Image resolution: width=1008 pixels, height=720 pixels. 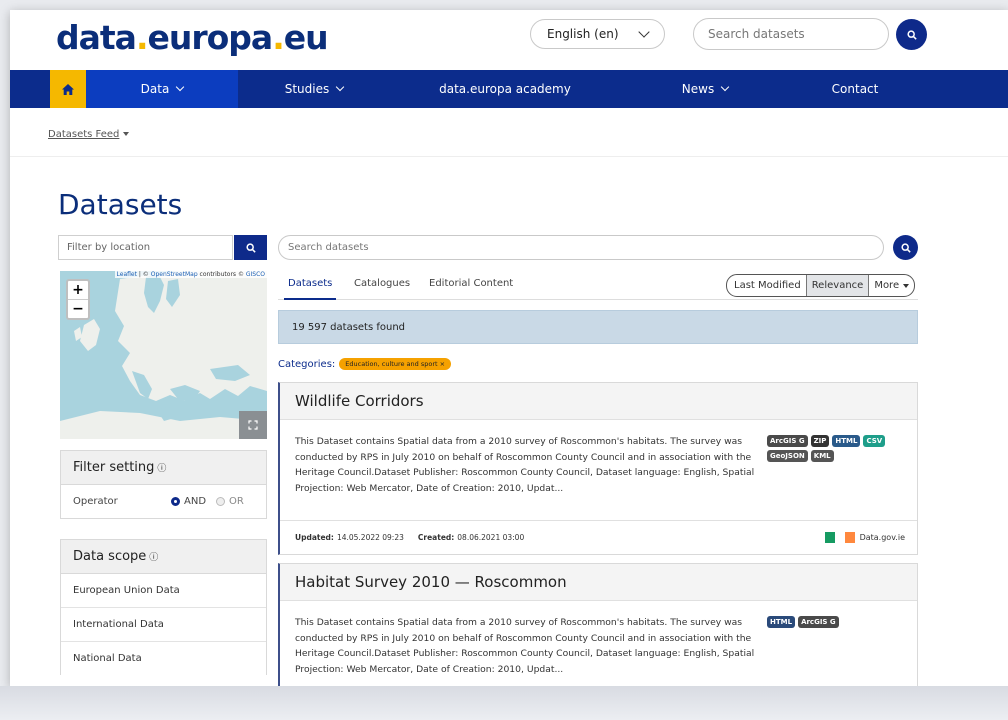 I want to click on and-label: AND, so click(x=195, y=501).